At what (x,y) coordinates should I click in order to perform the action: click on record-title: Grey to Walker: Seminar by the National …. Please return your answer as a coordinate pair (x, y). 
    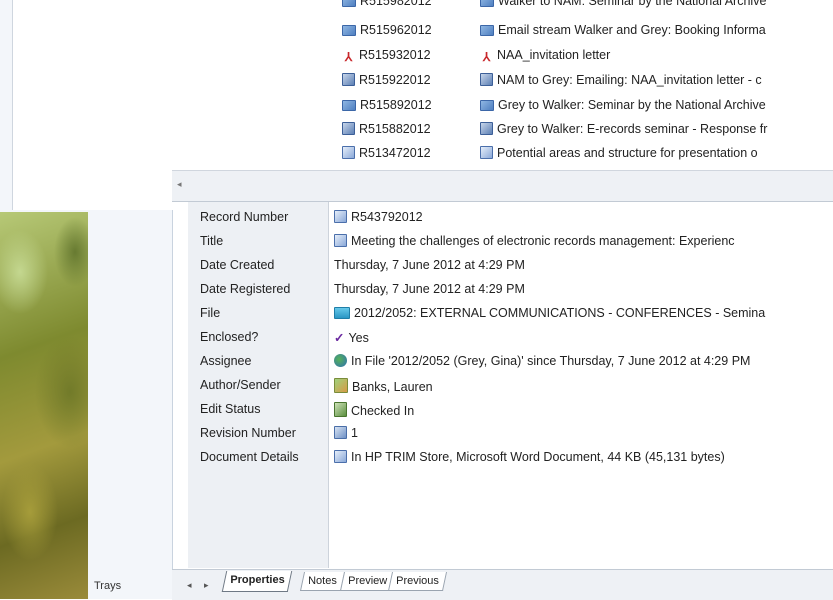
    Looking at the image, I should click on (632, 105).